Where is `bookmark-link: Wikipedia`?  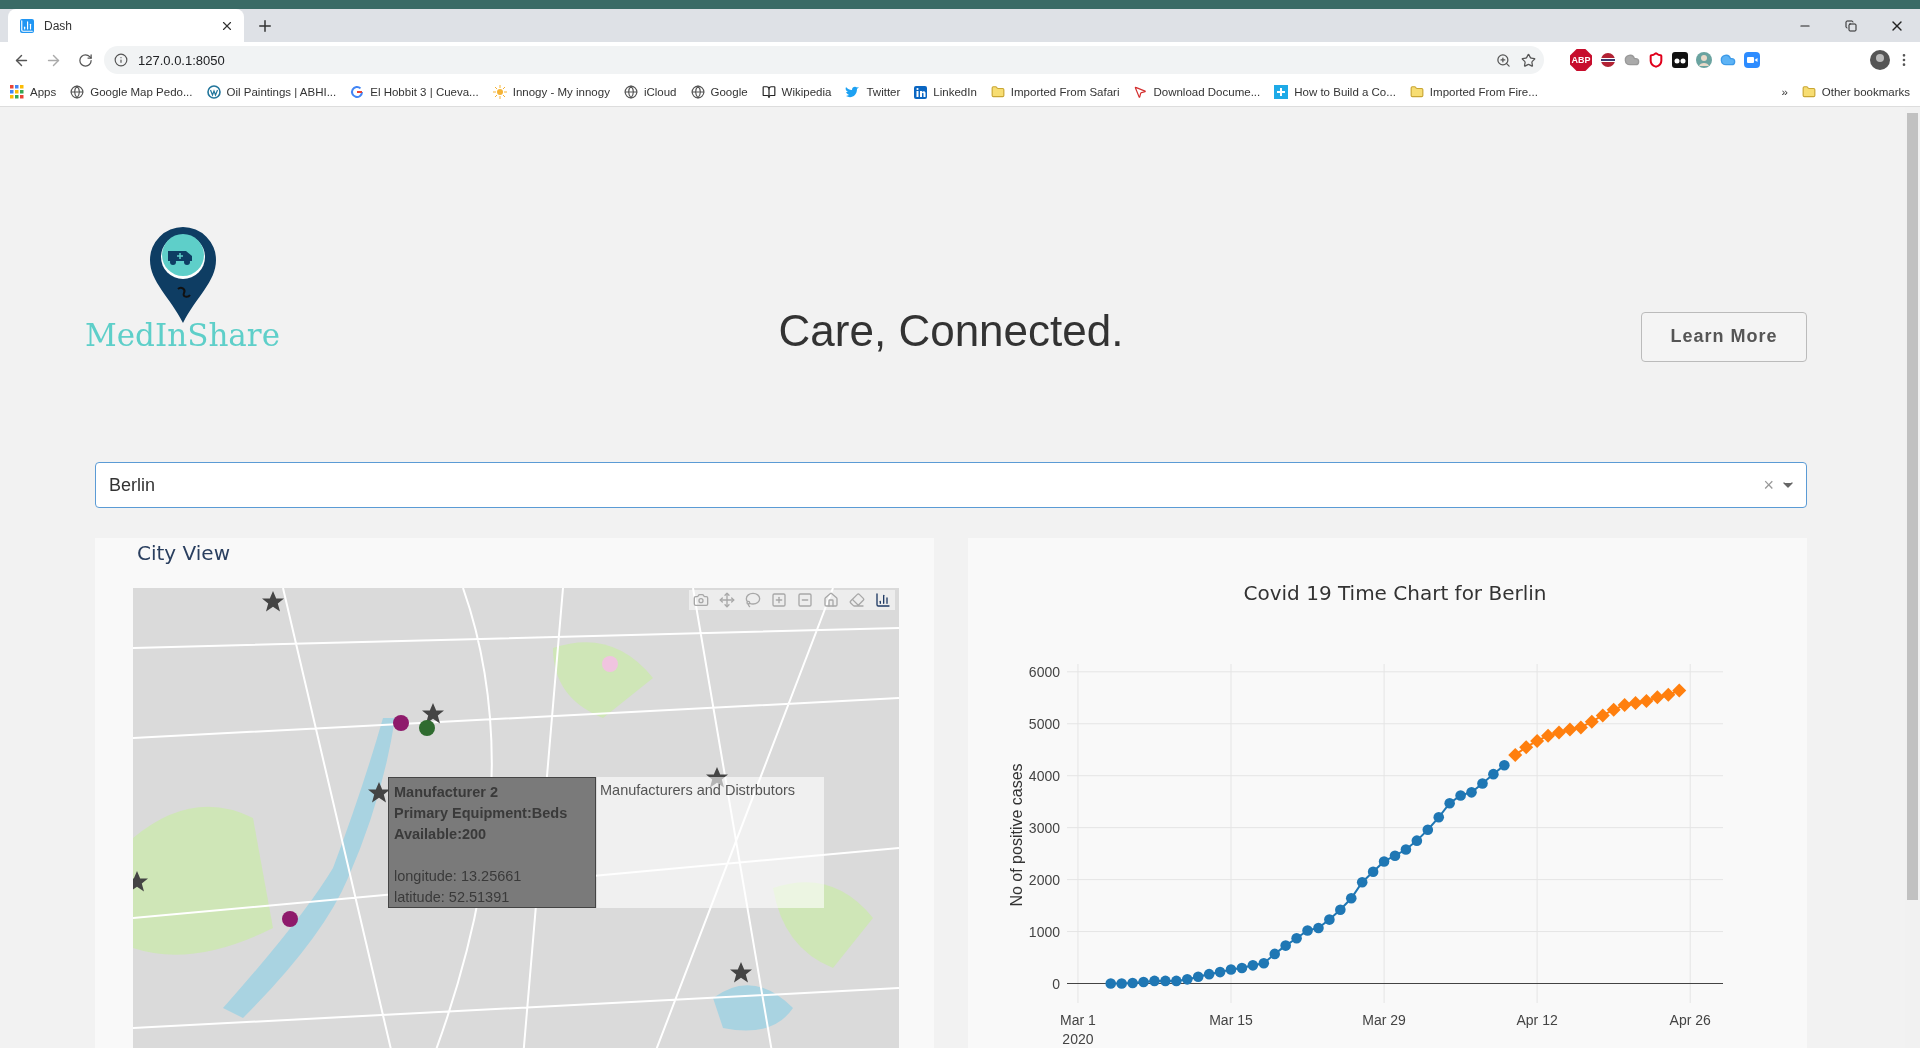
bookmark-link: Wikipedia is located at coordinates (796, 92).